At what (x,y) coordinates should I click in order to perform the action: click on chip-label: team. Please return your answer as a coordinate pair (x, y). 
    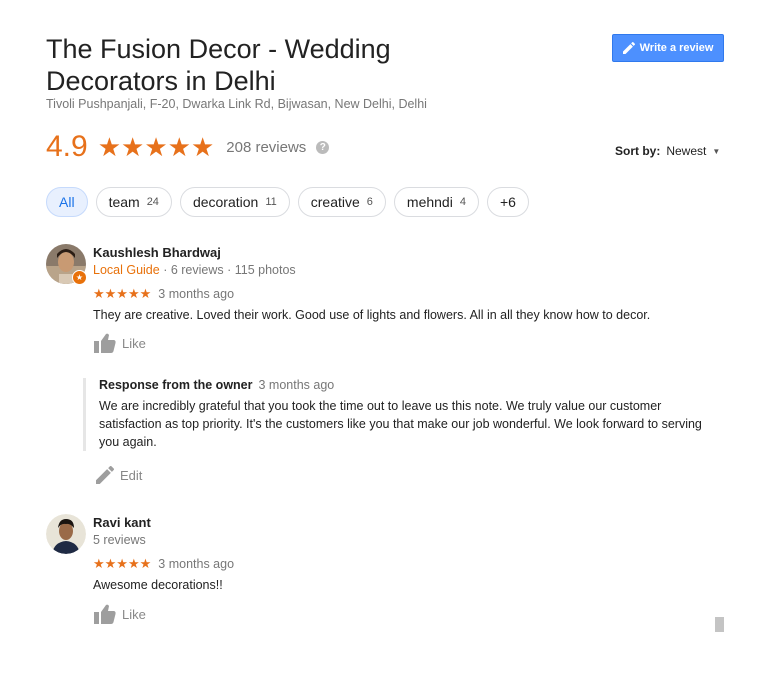
    Looking at the image, I should click on (124, 202).